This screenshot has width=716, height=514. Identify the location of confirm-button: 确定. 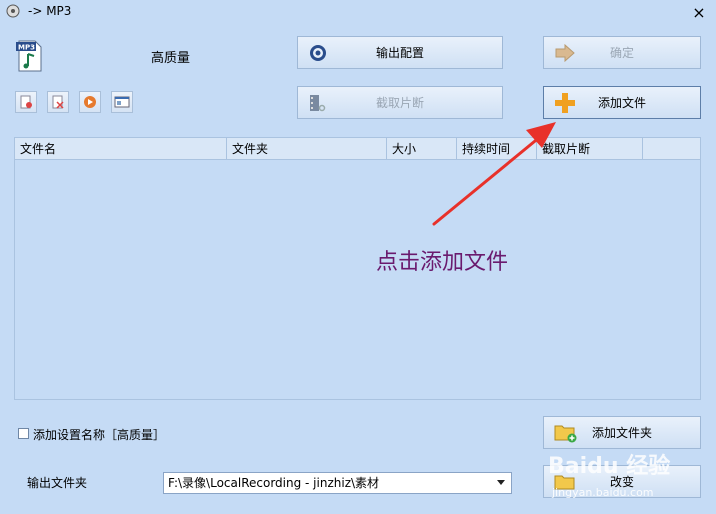
(622, 52).